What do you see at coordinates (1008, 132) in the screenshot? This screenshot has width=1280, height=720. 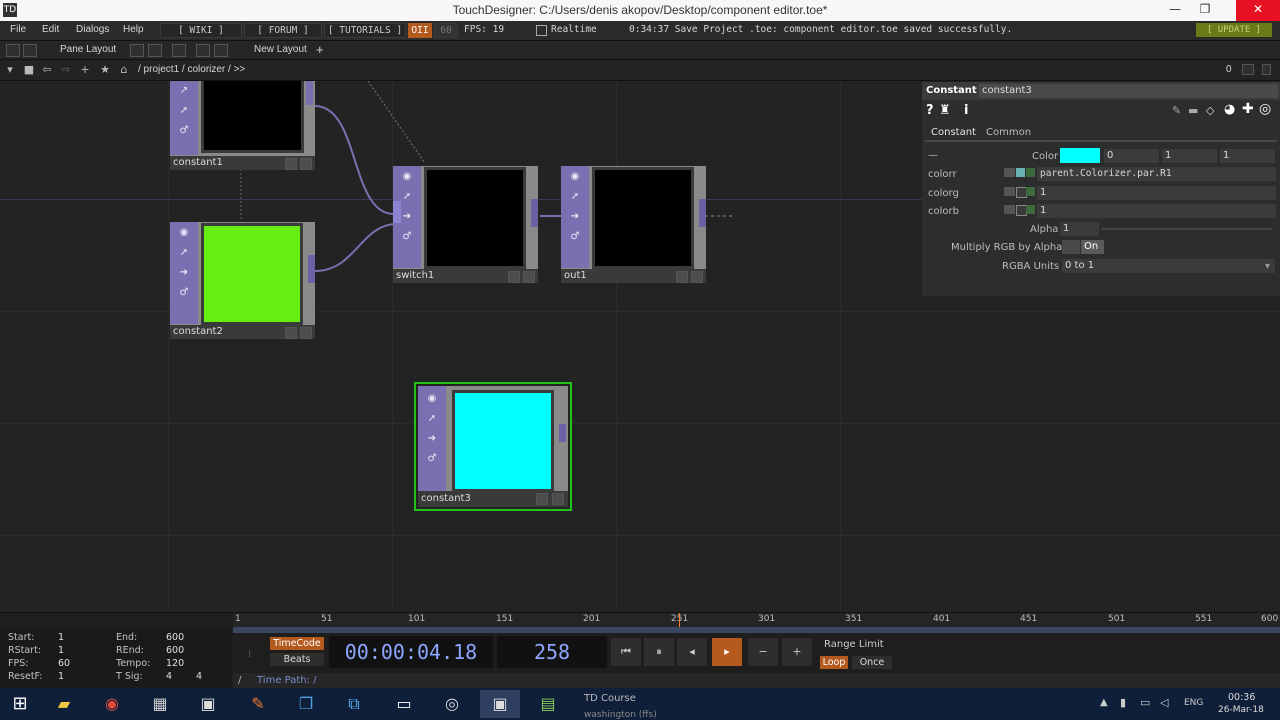 I see `tab-common: Common` at bounding box center [1008, 132].